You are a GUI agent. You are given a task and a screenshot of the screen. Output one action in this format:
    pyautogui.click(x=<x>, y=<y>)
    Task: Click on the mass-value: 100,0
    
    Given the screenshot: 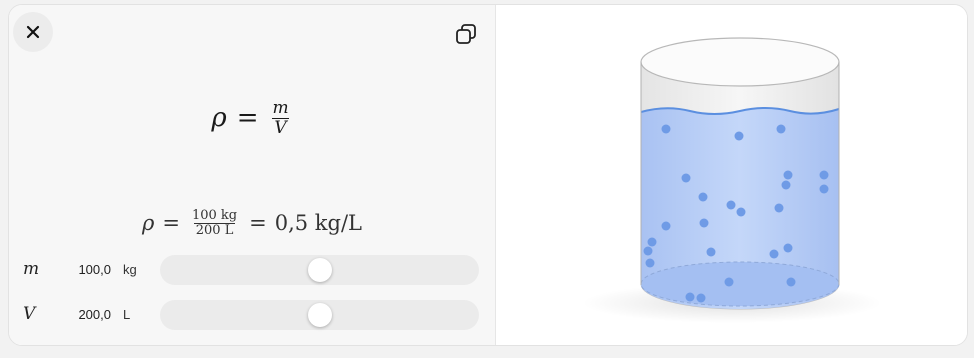 What is the action you would take?
    pyautogui.click(x=94, y=269)
    